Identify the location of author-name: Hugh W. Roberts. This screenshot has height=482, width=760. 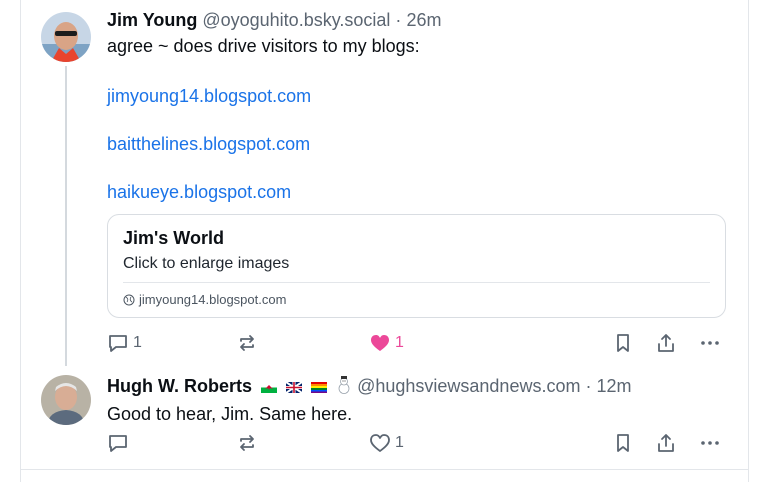
(179, 386).